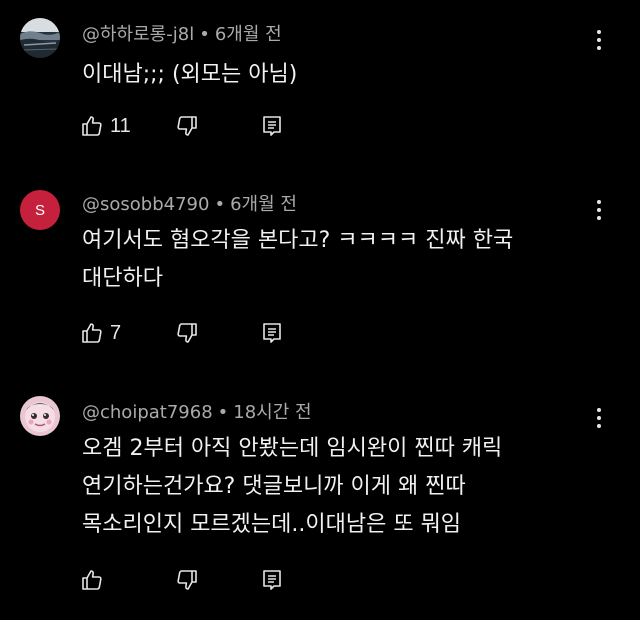 The image size is (640, 620). I want to click on like-button, so click(95, 580).